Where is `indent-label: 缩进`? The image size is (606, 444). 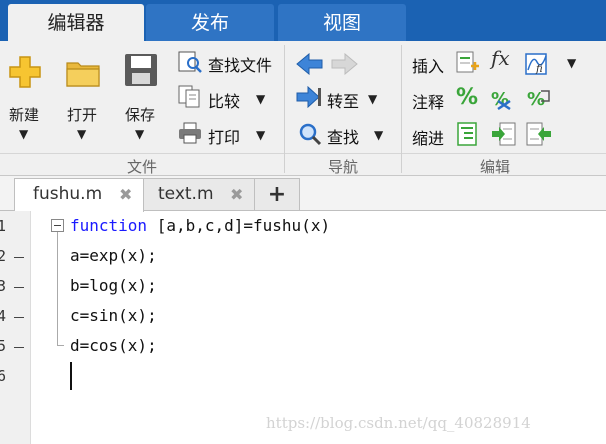 indent-label: 缩进 is located at coordinates (428, 138).